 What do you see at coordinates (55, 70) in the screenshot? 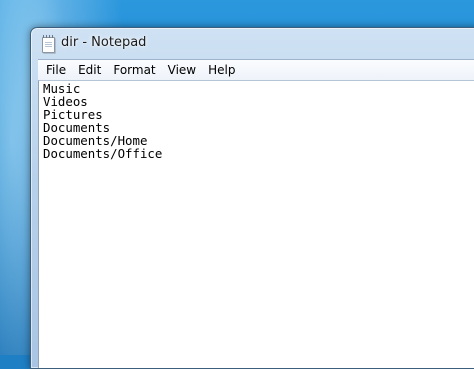
I see `menu-file: File` at bounding box center [55, 70].